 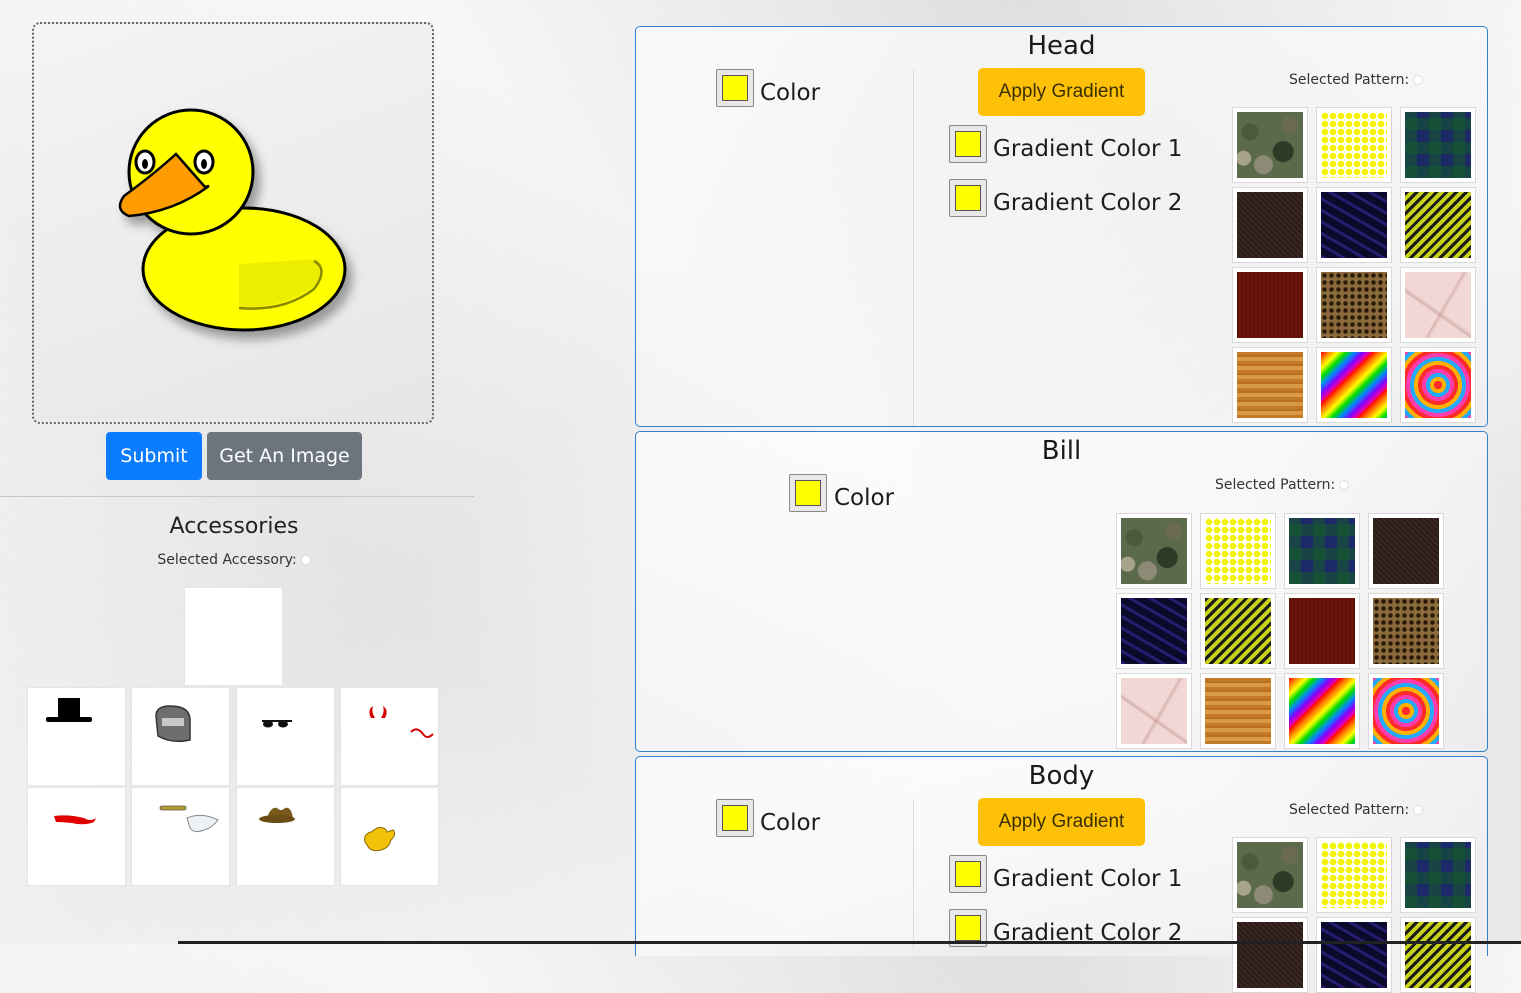 What do you see at coordinates (1406, 711) in the screenshot?
I see `bill-pattern-tie-dye` at bounding box center [1406, 711].